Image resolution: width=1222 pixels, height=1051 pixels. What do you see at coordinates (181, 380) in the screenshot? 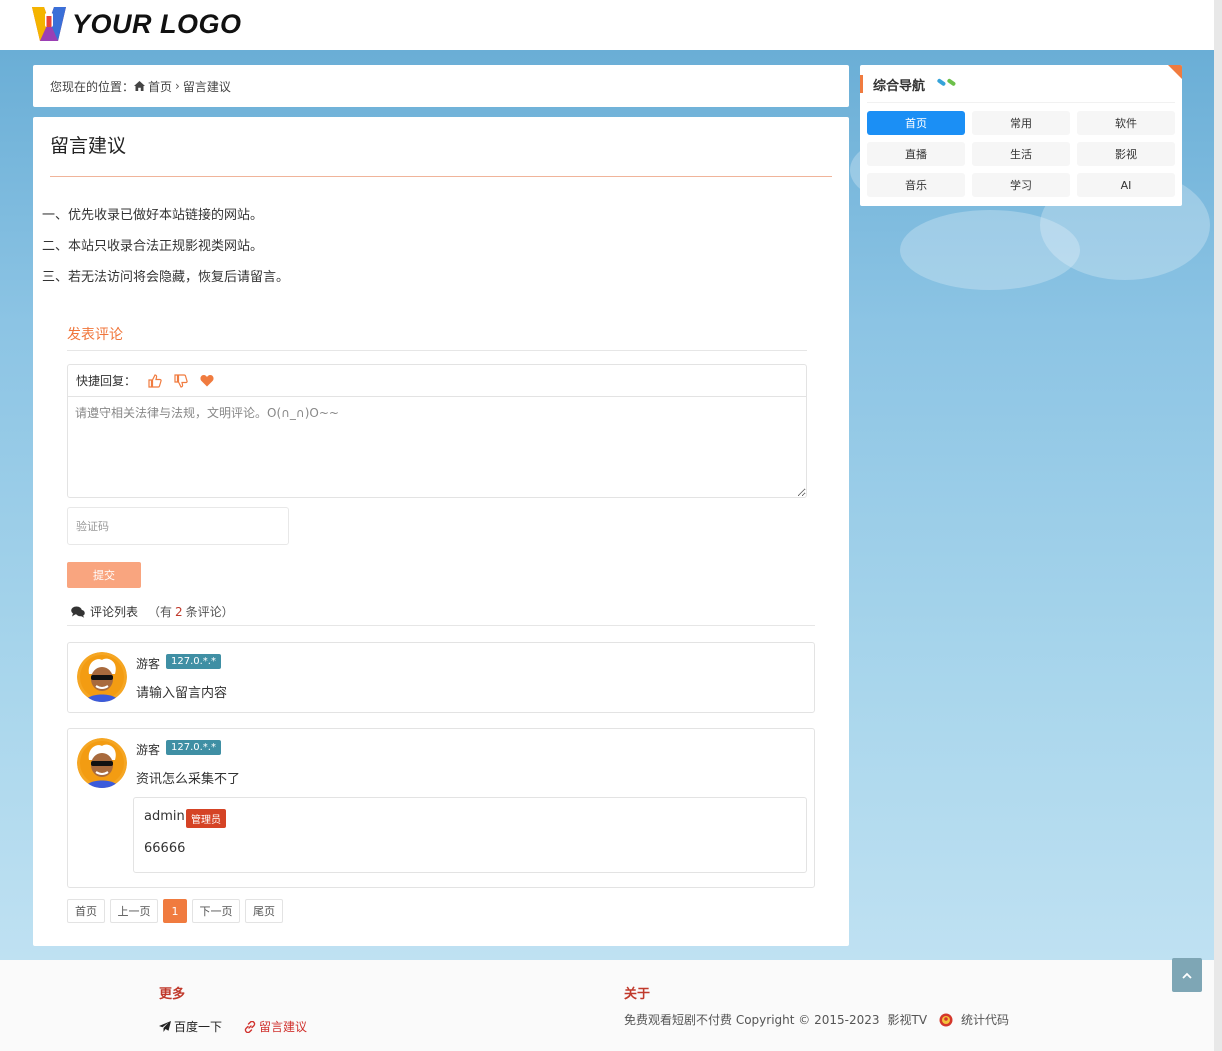
I see `thumb-down-icon` at bounding box center [181, 380].